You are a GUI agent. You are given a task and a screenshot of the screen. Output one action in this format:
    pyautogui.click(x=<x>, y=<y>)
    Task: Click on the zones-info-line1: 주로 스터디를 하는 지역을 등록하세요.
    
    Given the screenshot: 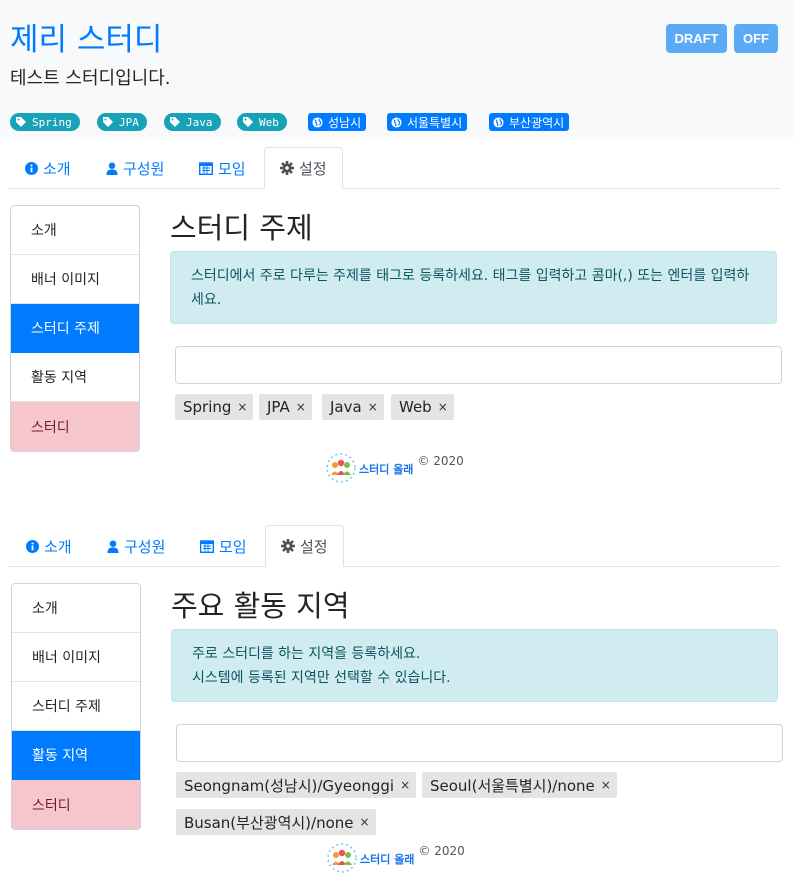 What is the action you would take?
    pyautogui.click(x=306, y=654)
    